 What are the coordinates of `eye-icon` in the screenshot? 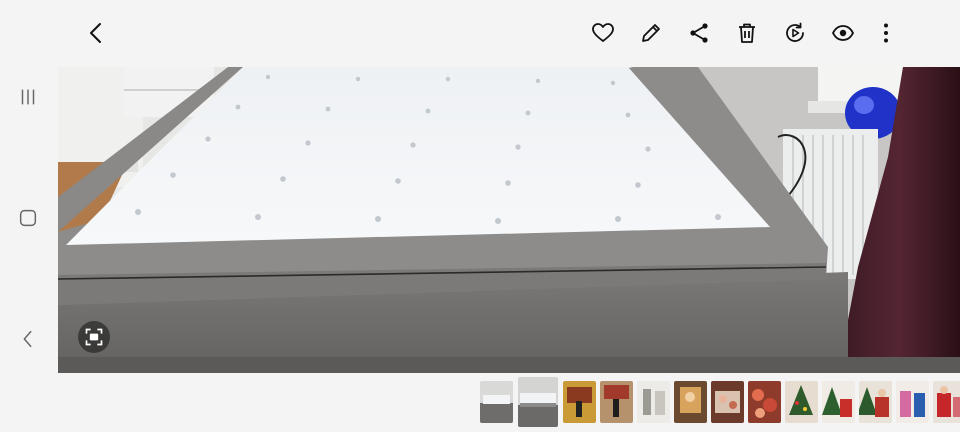 It's located at (843, 33).